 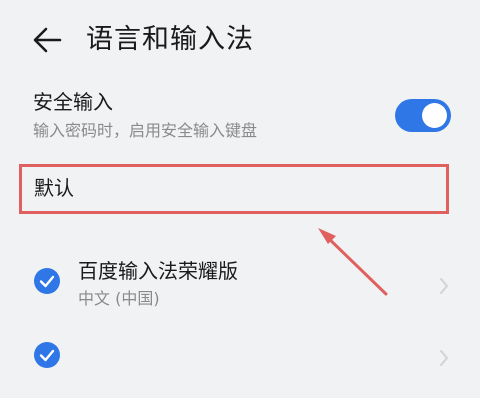 What do you see at coordinates (234, 189) in the screenshot?
I see `default-section-highlight: 默认` at bounding box center [234, 189].